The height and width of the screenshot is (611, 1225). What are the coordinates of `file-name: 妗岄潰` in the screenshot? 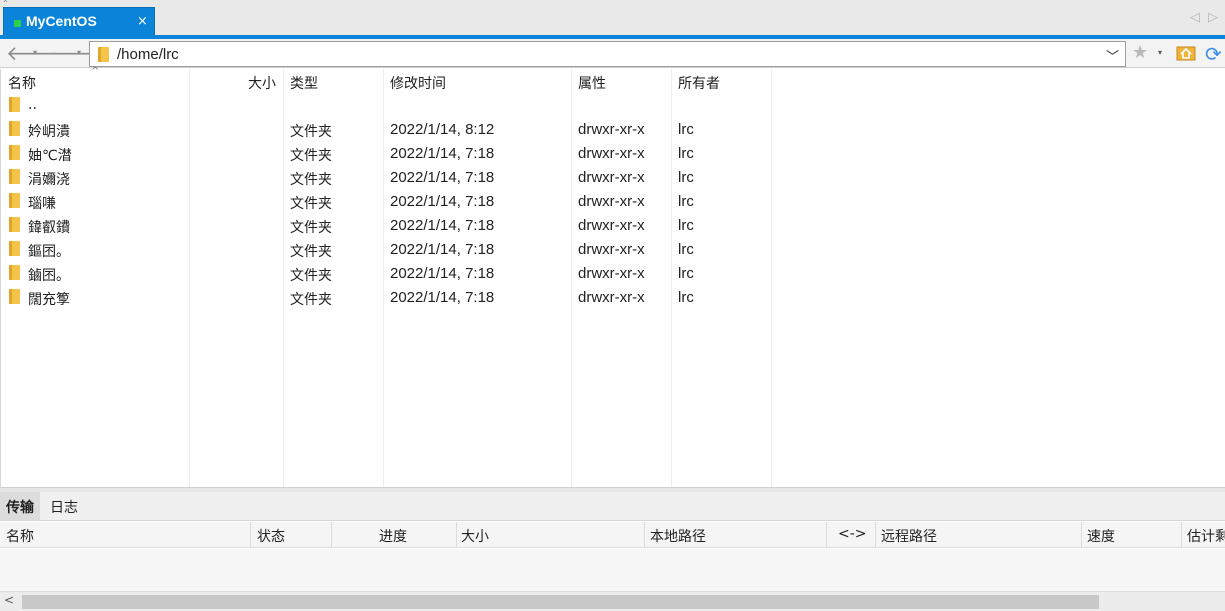 It's located at (49, 132).